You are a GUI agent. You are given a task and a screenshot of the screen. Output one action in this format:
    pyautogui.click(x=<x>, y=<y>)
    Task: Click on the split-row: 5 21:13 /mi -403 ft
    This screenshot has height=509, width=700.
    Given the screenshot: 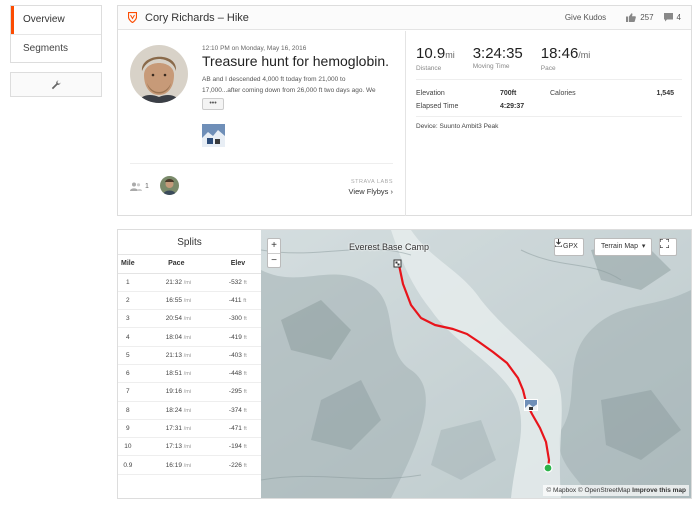 What is the action you would take?
    pyautogui.click(x=189, y=355)
    